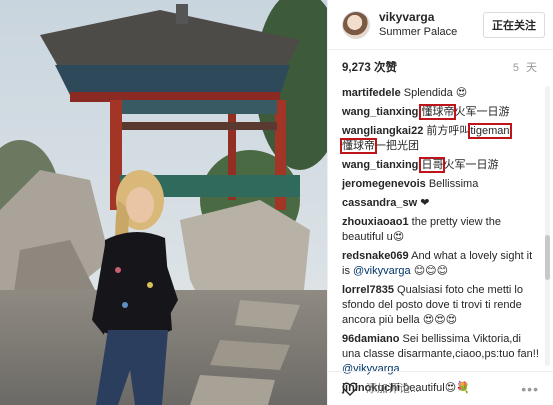  I want to click on comment-item: wang_tianxing 懂球帝火军一日游, so click(440, 112).